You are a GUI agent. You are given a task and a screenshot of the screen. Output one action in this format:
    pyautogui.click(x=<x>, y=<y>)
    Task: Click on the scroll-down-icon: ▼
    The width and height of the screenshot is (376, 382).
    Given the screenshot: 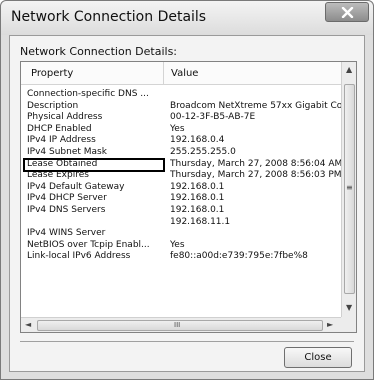 What is the action you would take?
    pyautogui.click(x=349, y=307)
    